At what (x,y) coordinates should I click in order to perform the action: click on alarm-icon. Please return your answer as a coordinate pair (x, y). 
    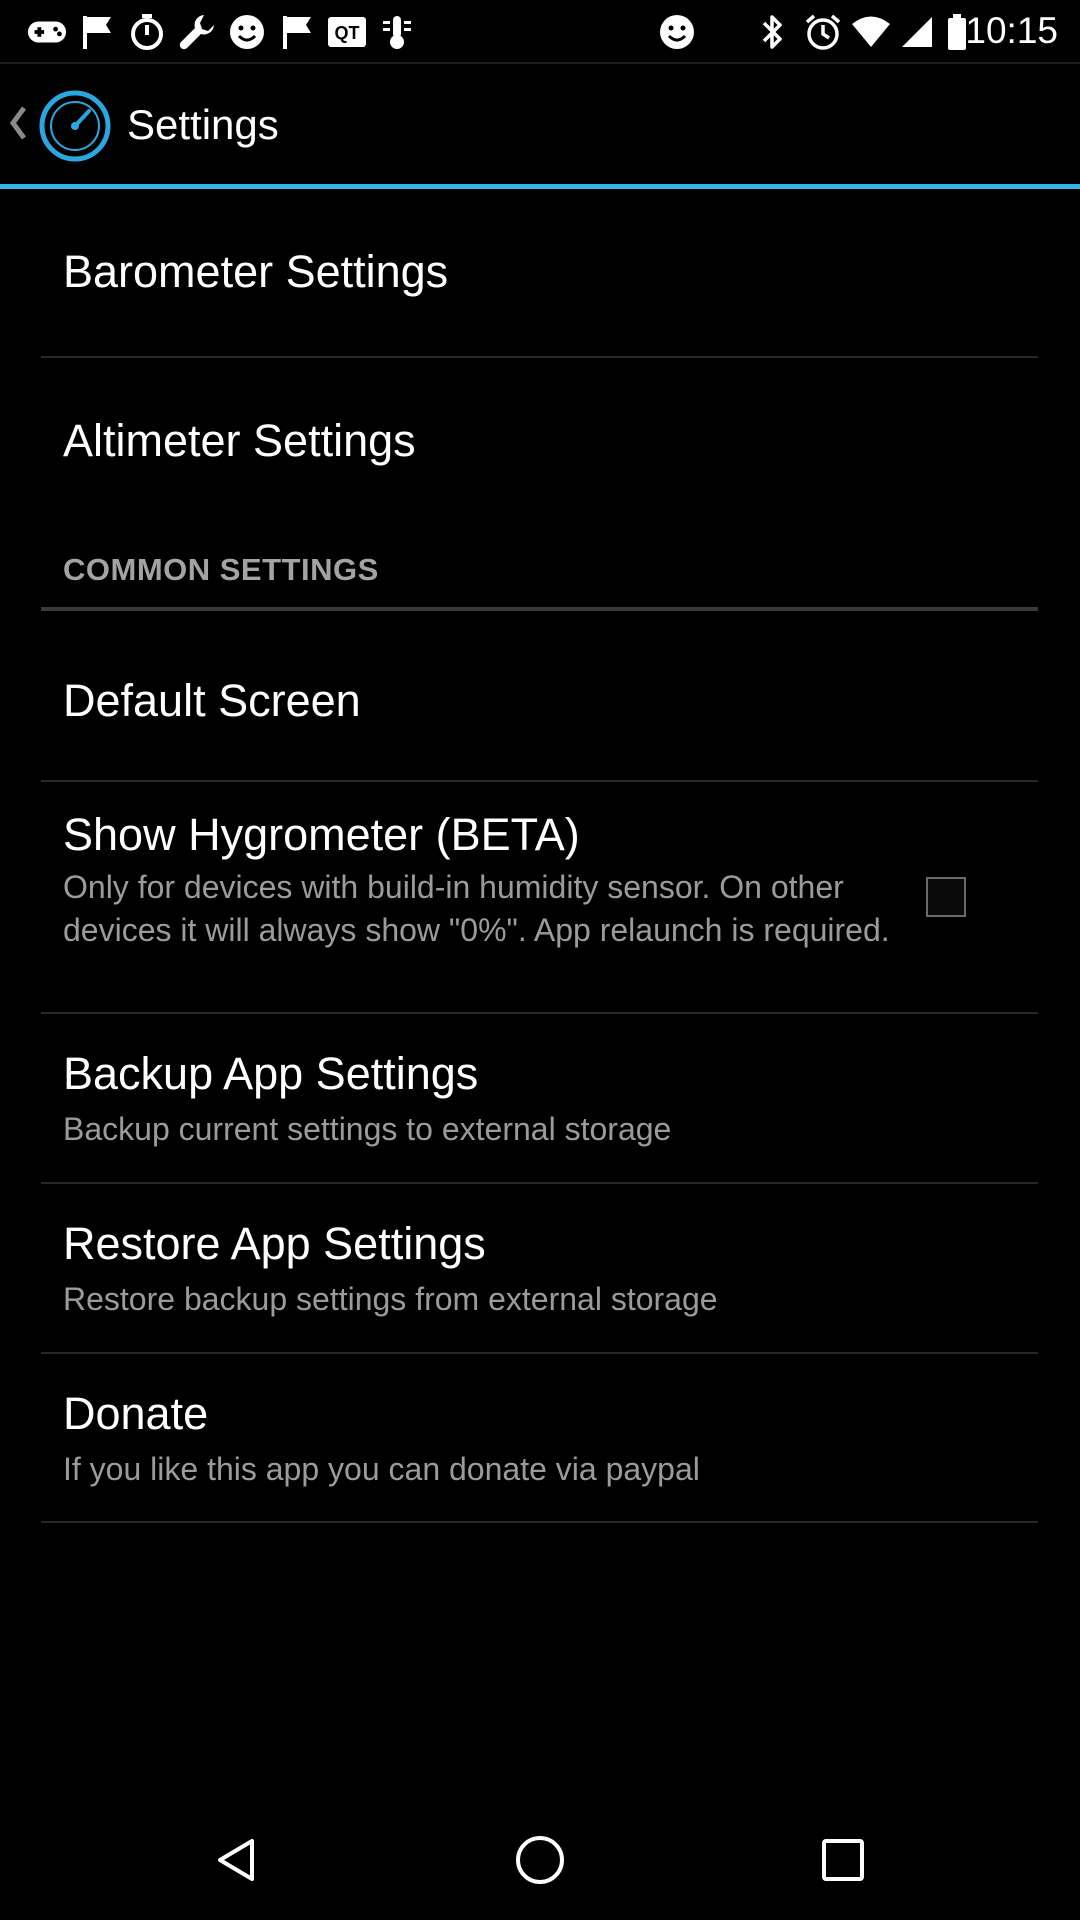
    Looking at the image, I should click on (823, 32).